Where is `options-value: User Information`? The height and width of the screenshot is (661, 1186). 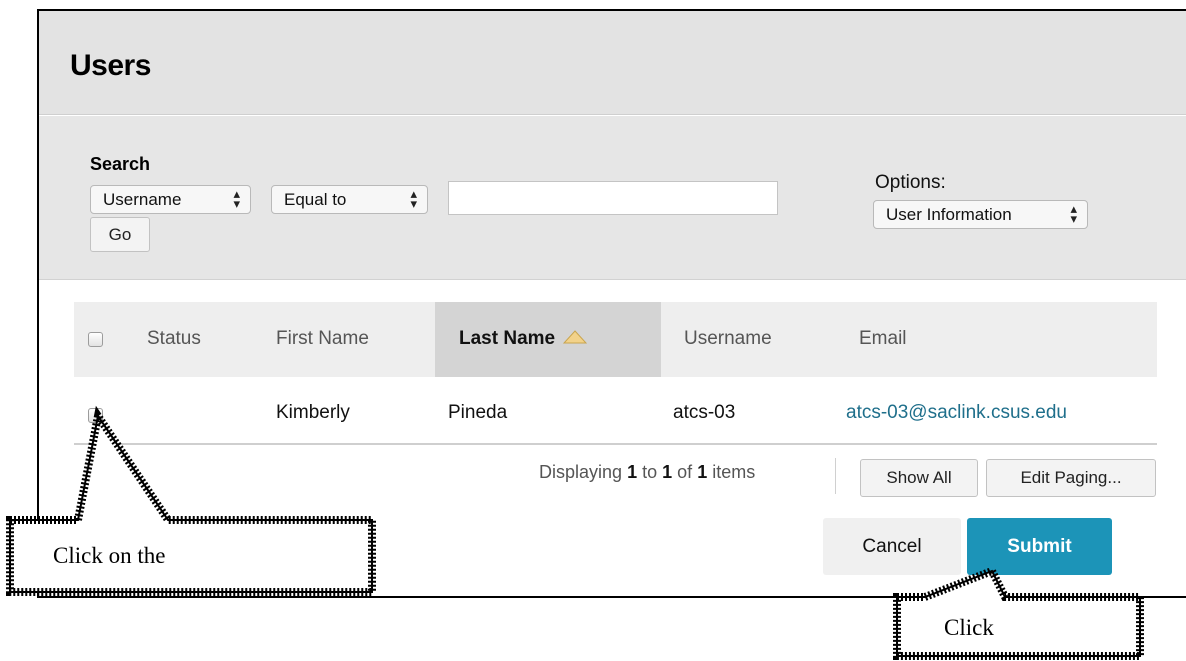
options-value: User Information is located at coordinates (949, 214).